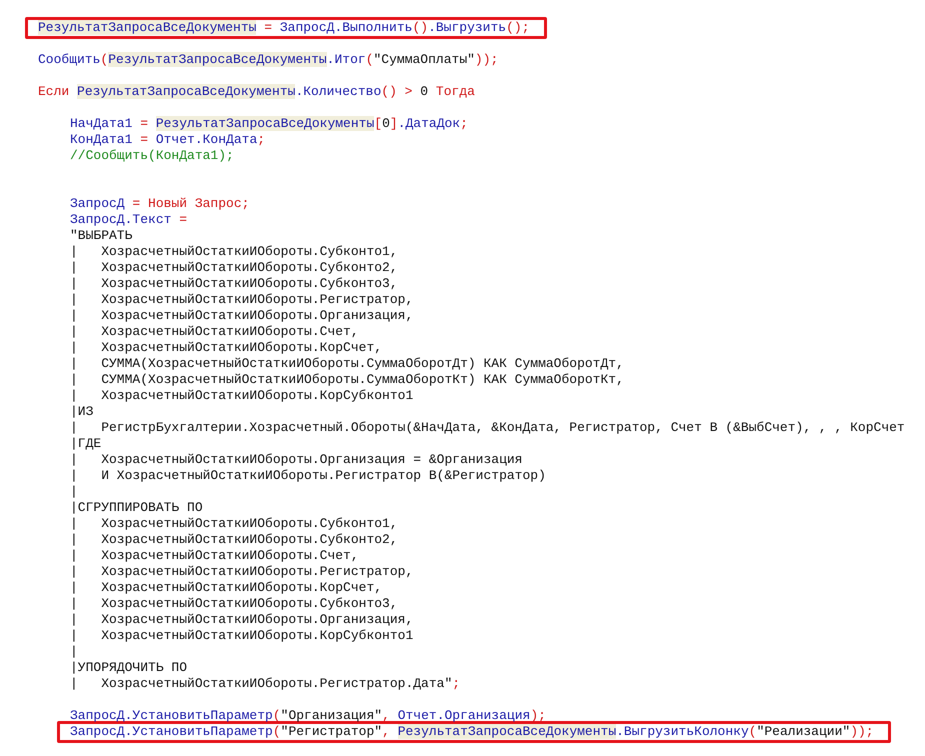  What do you see at coordinates (265, 684) in the screenshot?
I see `code-line: | ХозрасчетныйОстаткиИОбороты.Регистратор.Дата";` at bounding box center [265, 684].